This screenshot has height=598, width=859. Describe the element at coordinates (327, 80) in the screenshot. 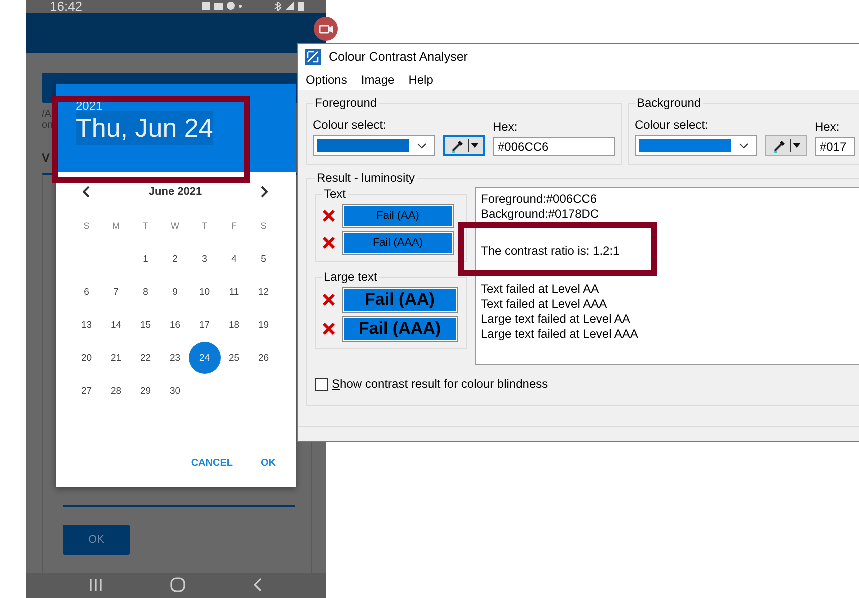

I see `menu-item: Options` at that location.